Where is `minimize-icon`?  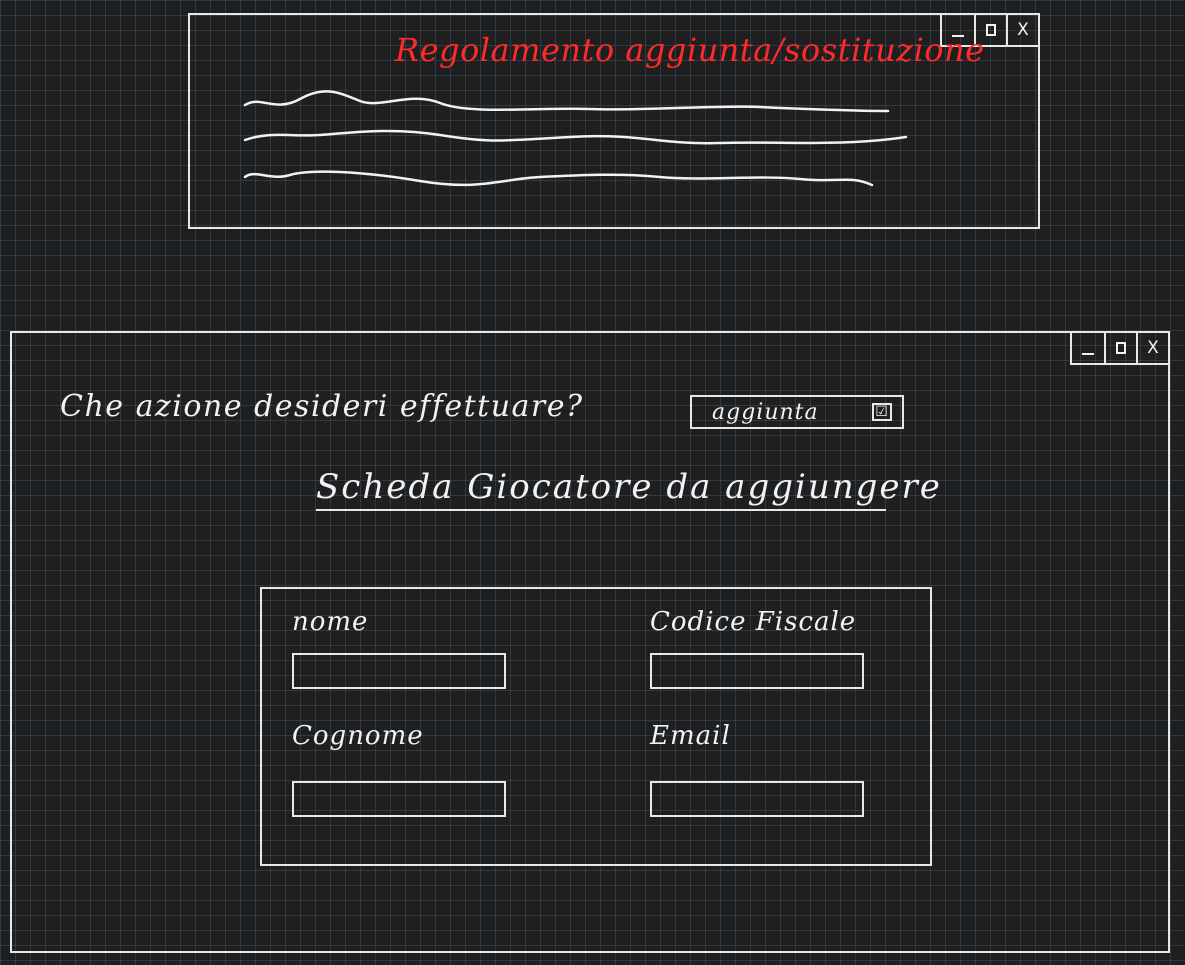
minimize-icon is located at coordinates (1088, 348).